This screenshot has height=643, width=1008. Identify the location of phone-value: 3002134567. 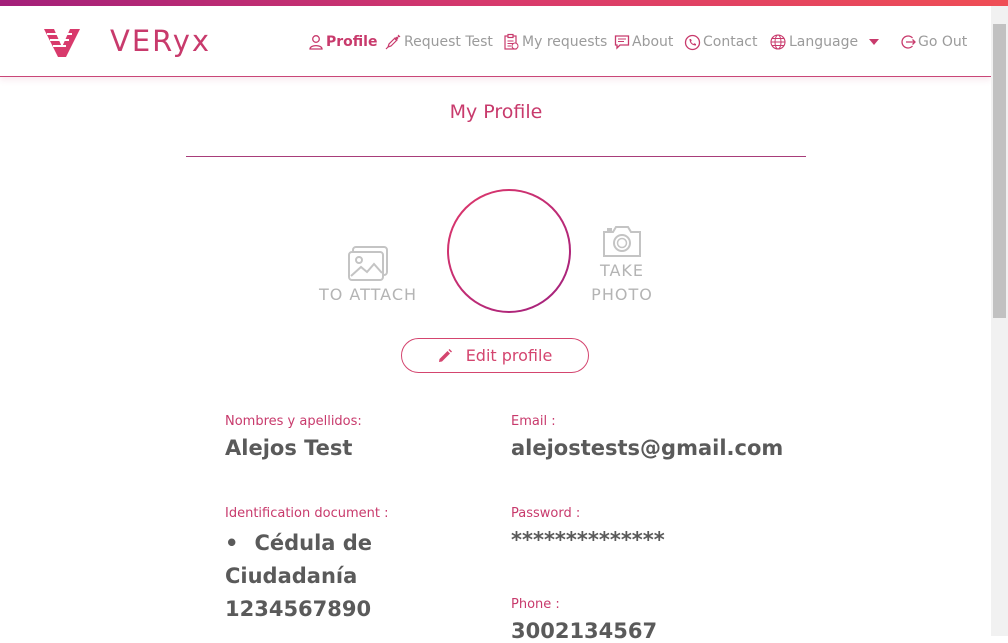
(584, 631).